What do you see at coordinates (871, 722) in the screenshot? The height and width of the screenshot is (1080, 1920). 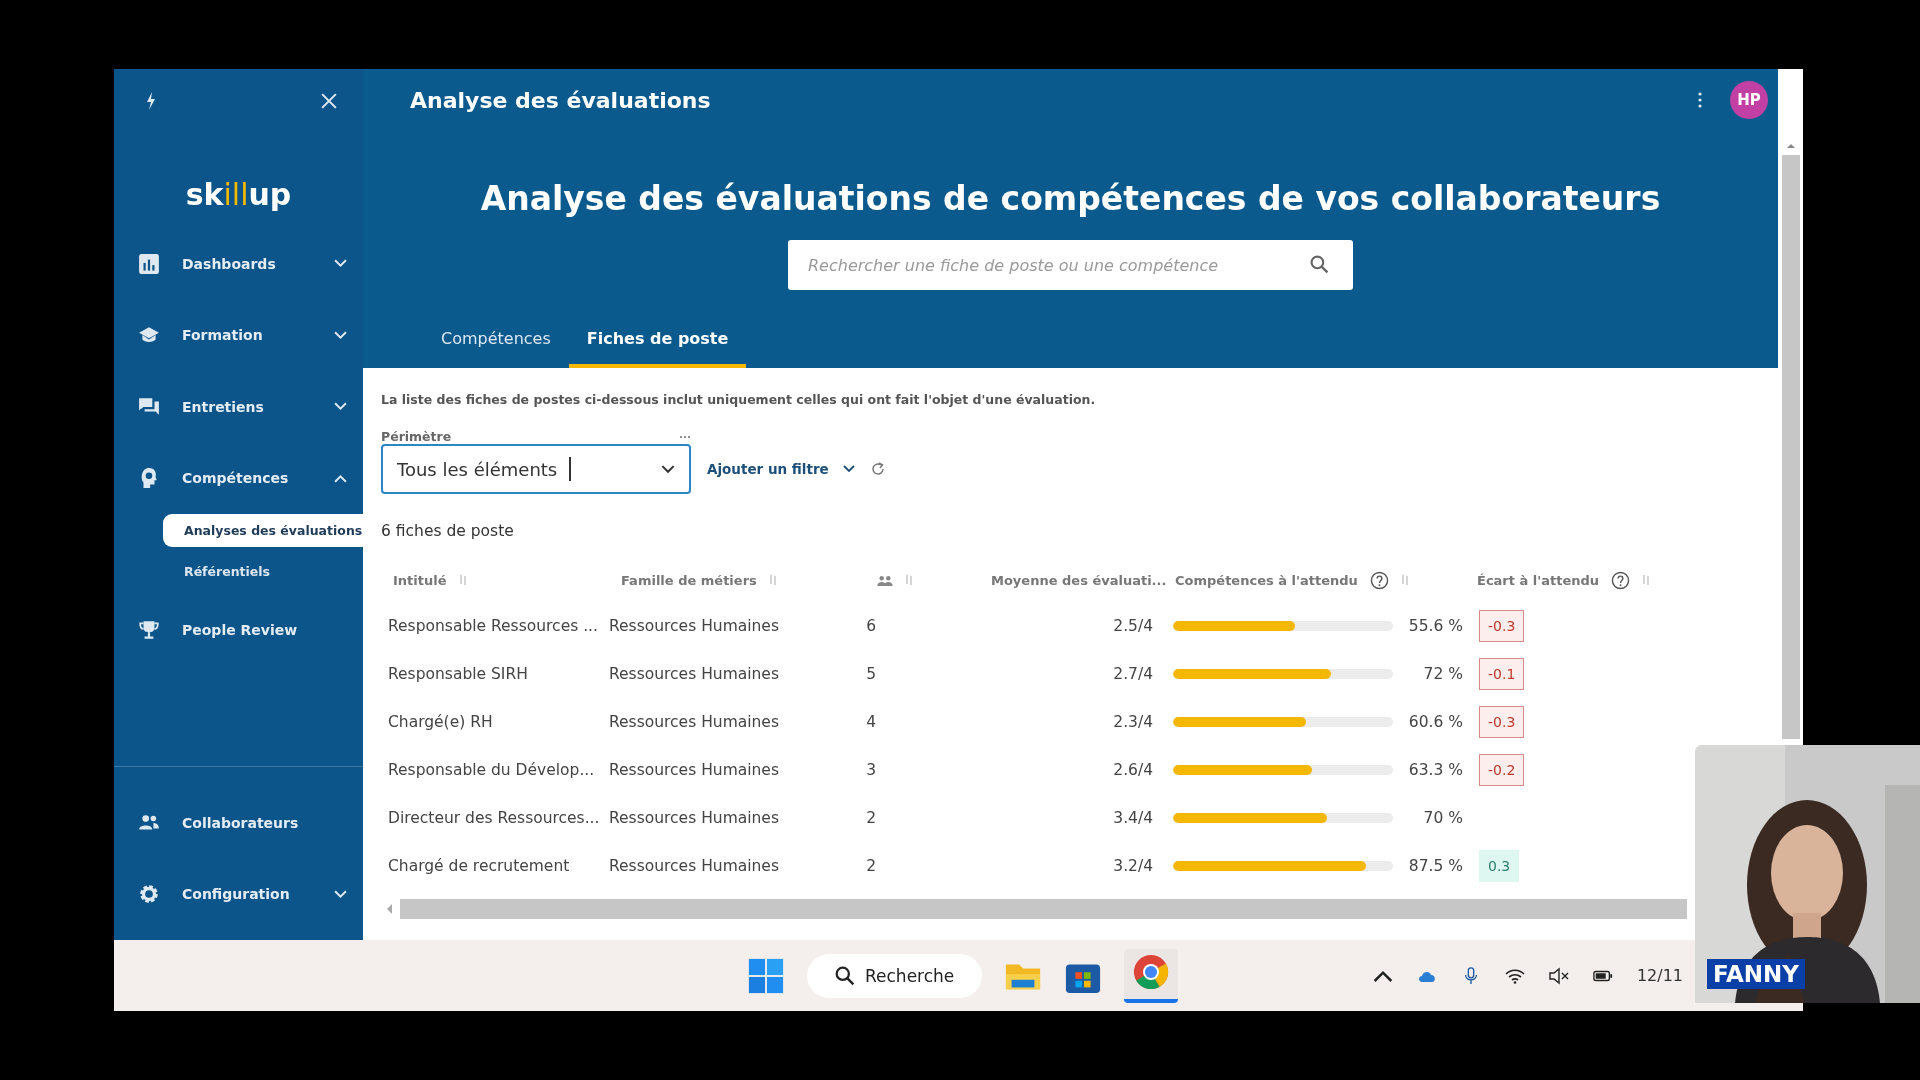 I see `table-cell: 4` at bounding box center [871, 722].